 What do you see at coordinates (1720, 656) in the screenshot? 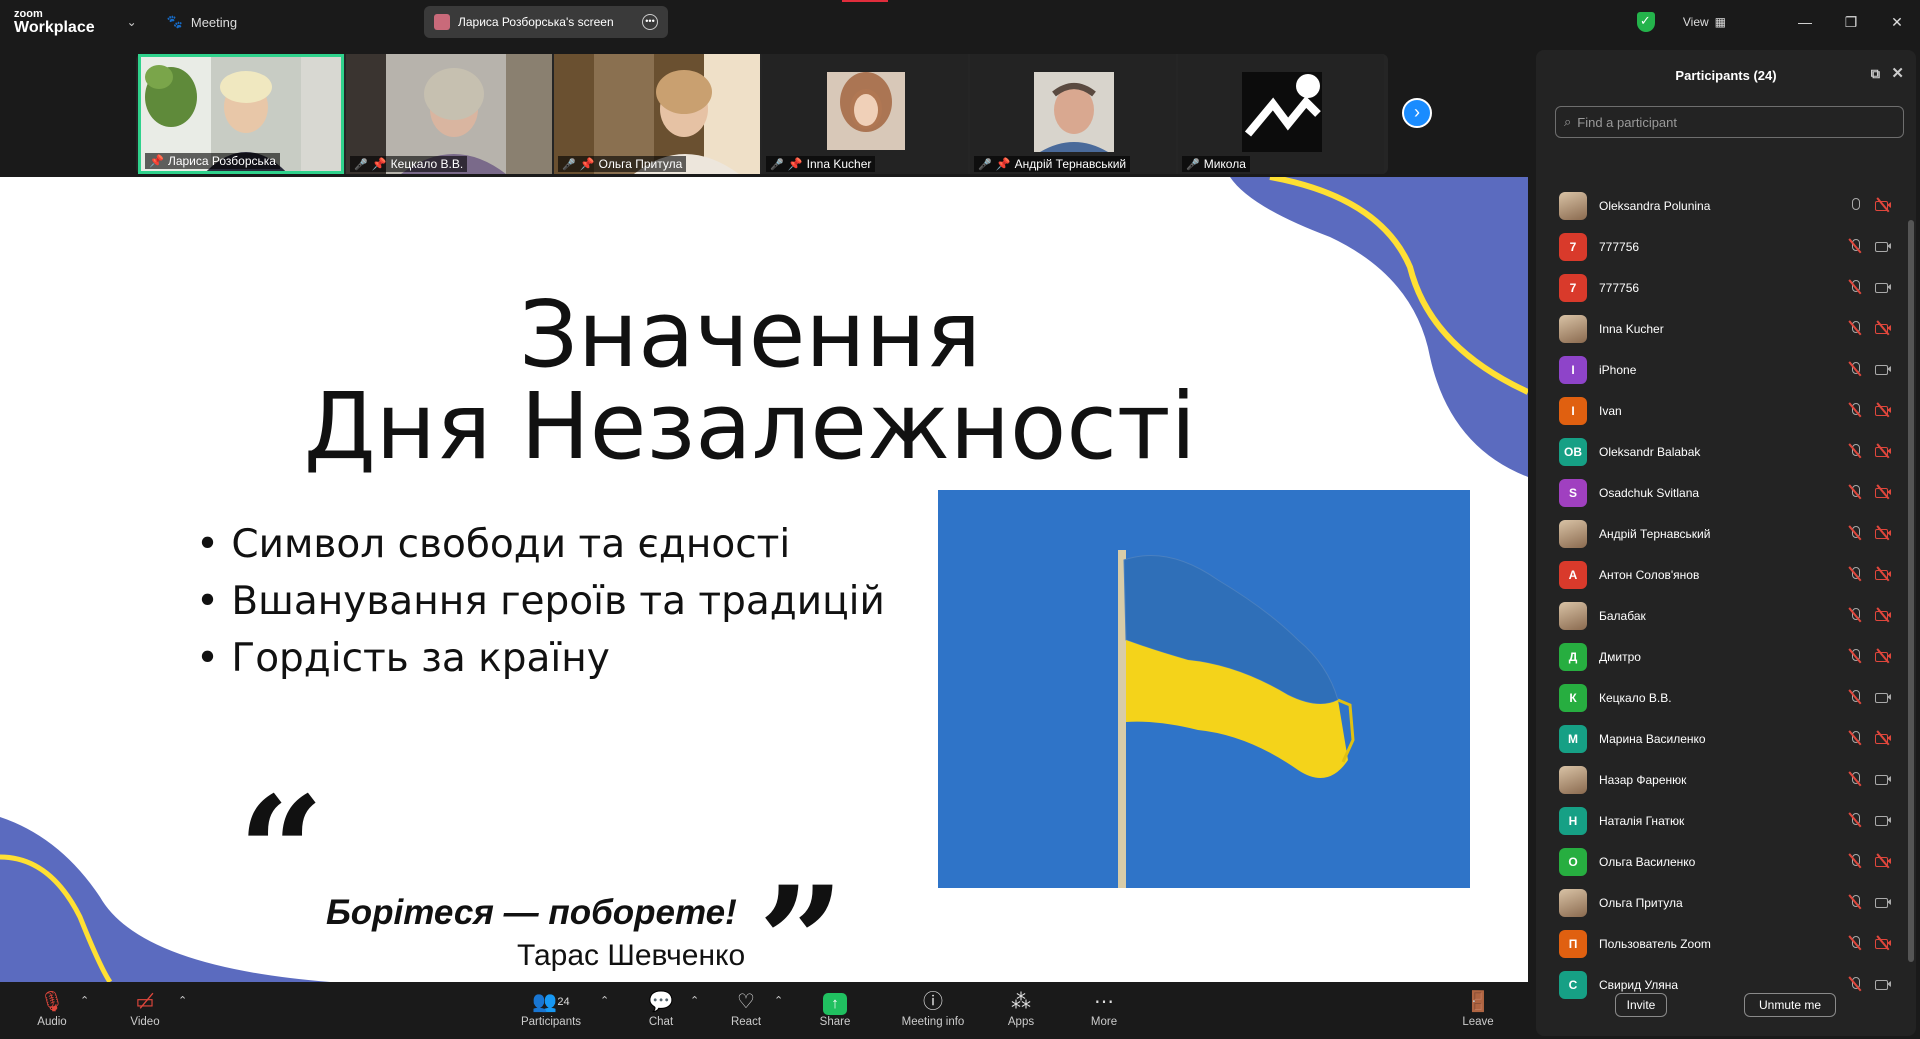
I see `participant-row: Д Дмитро` at bounding box center [1720, 656].